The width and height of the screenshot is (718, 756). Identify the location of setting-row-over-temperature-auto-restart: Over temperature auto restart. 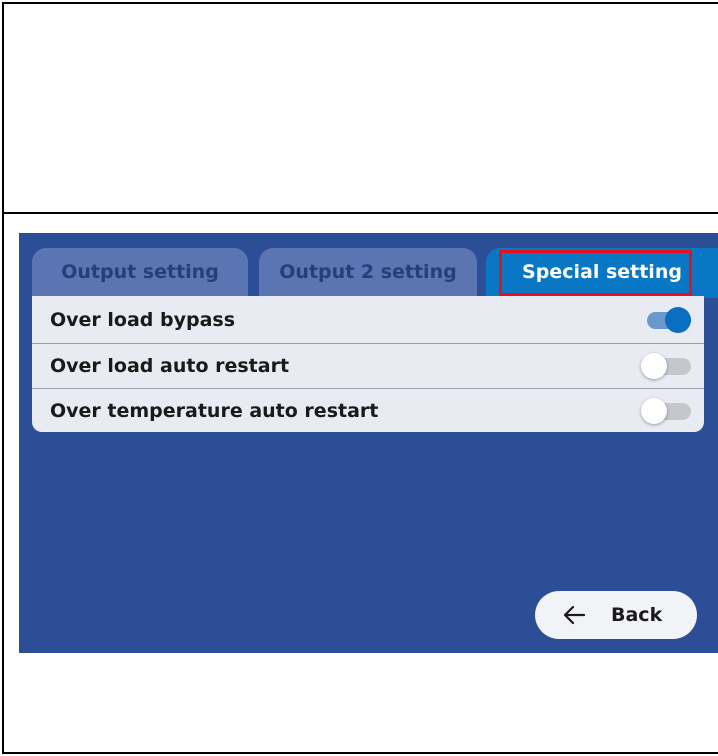
(368, 410).